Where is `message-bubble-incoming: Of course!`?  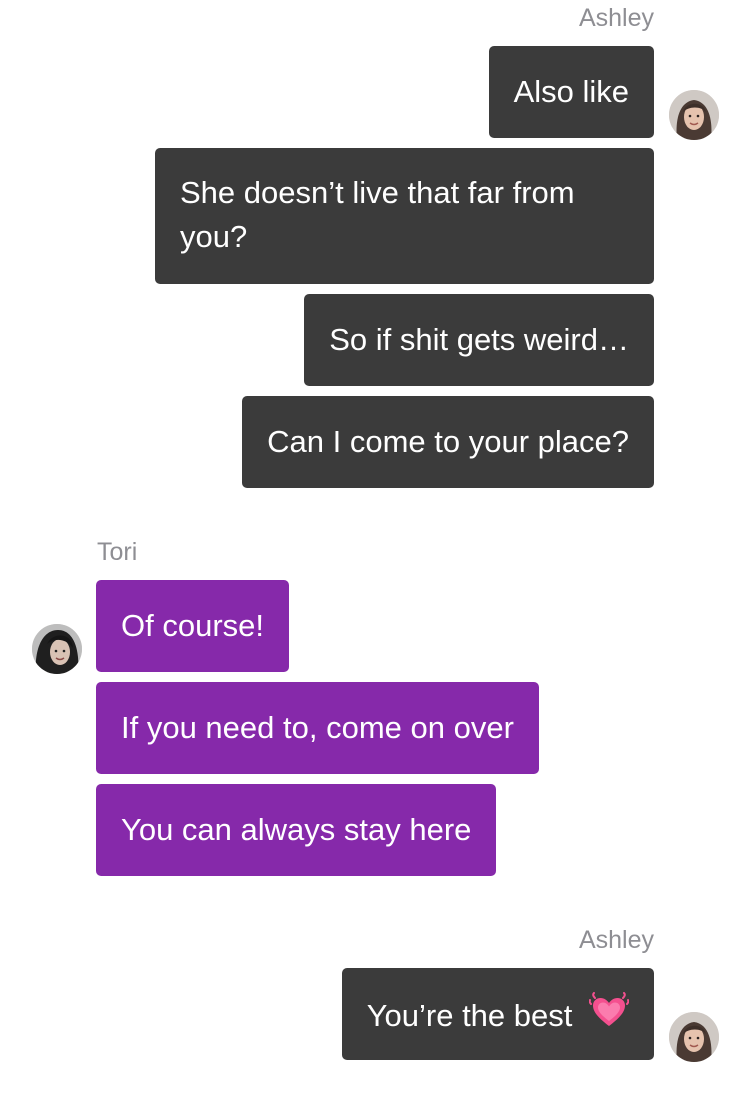
message-bubble-incoming: Of course! is located at coordinates (192, 626).